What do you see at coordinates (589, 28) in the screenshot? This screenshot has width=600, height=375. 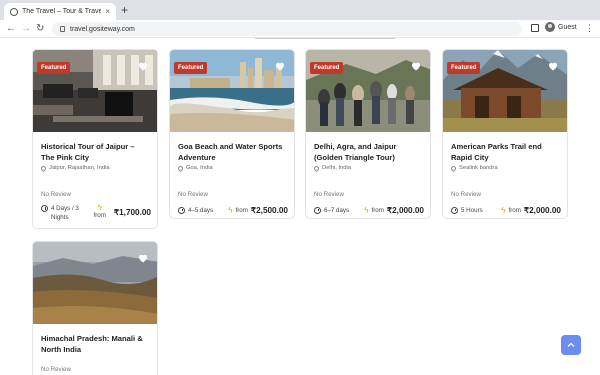 I see `menu-icon: ⋮` at bounding box center [589, 28].